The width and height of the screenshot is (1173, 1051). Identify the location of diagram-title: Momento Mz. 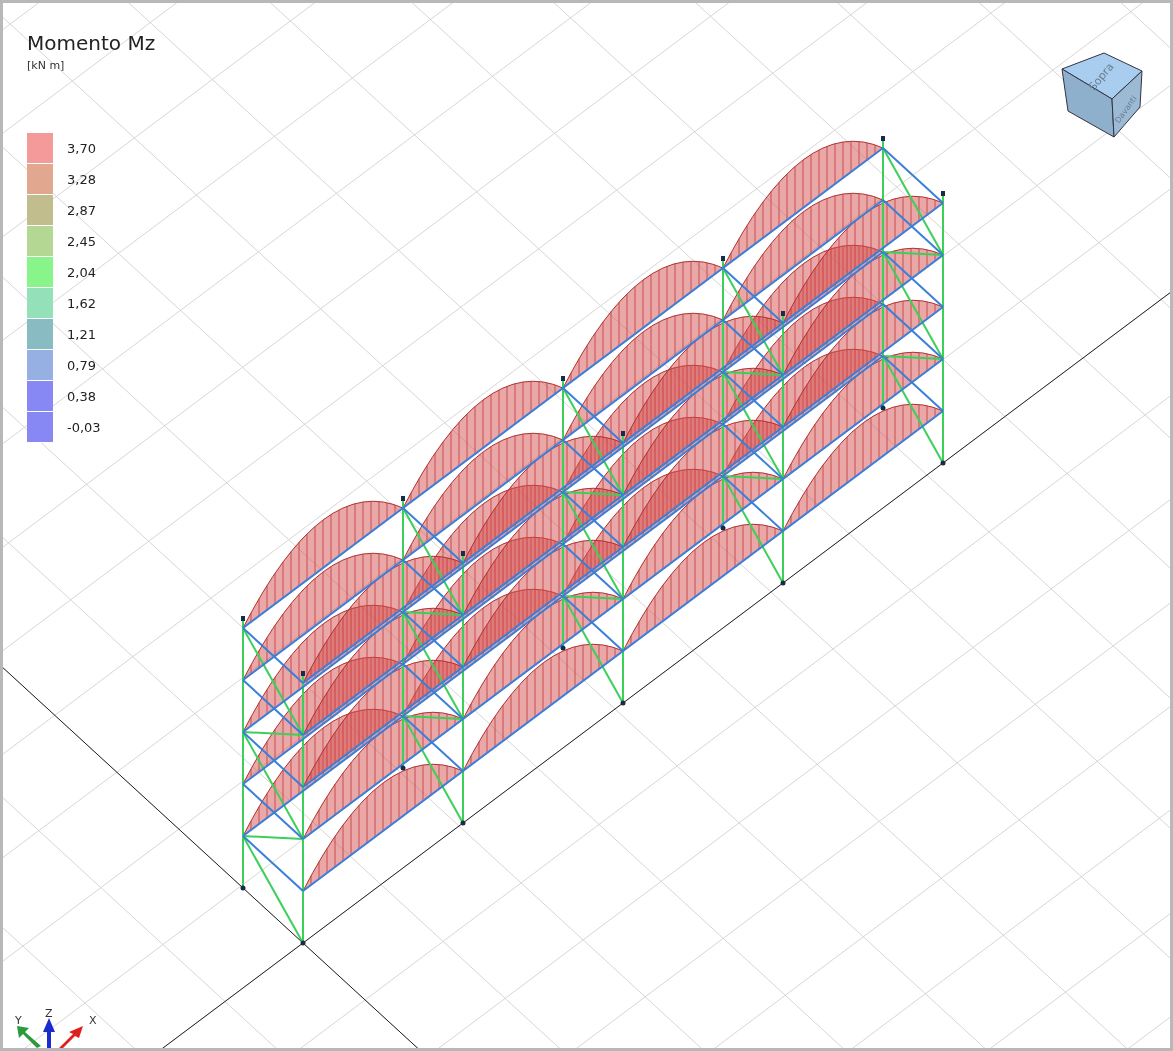
(91, 43).